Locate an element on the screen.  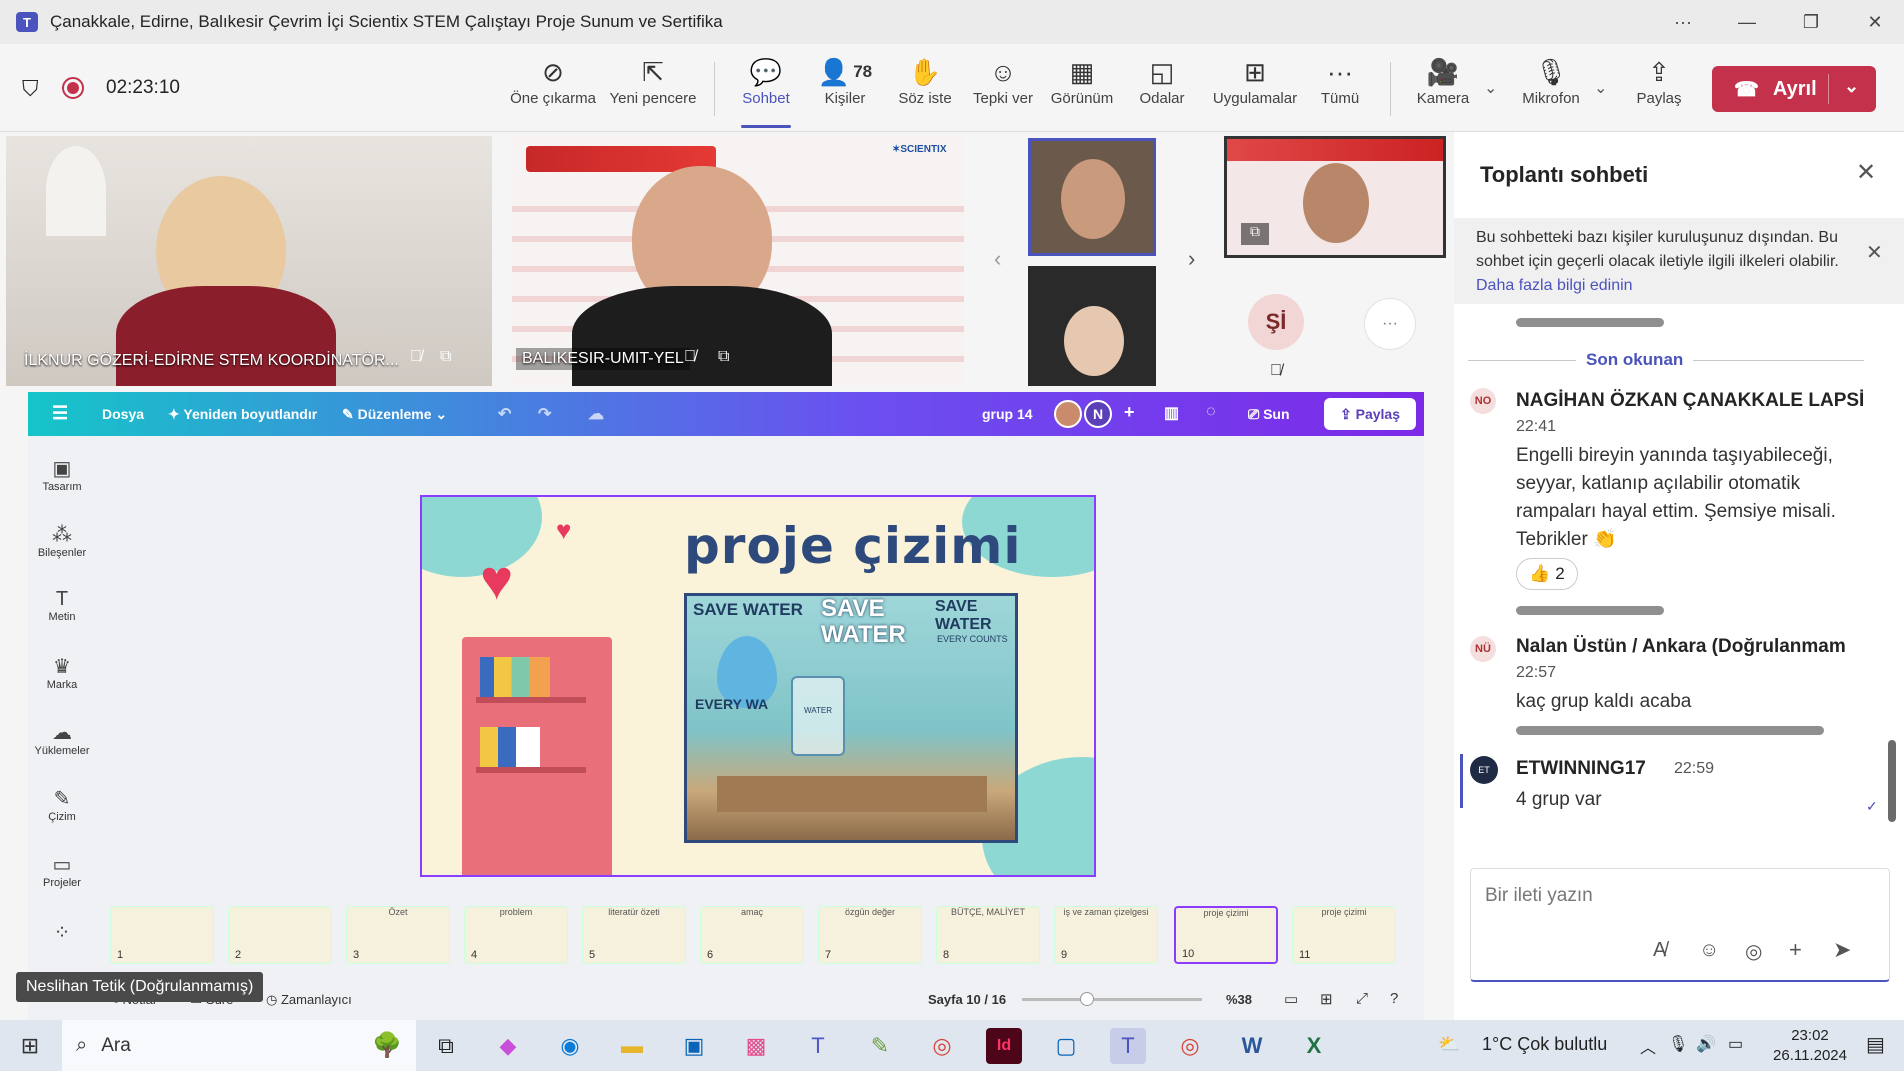
sidebar-item-uploads: ☁ Yüklemeler is located at coordinates (62, 738).